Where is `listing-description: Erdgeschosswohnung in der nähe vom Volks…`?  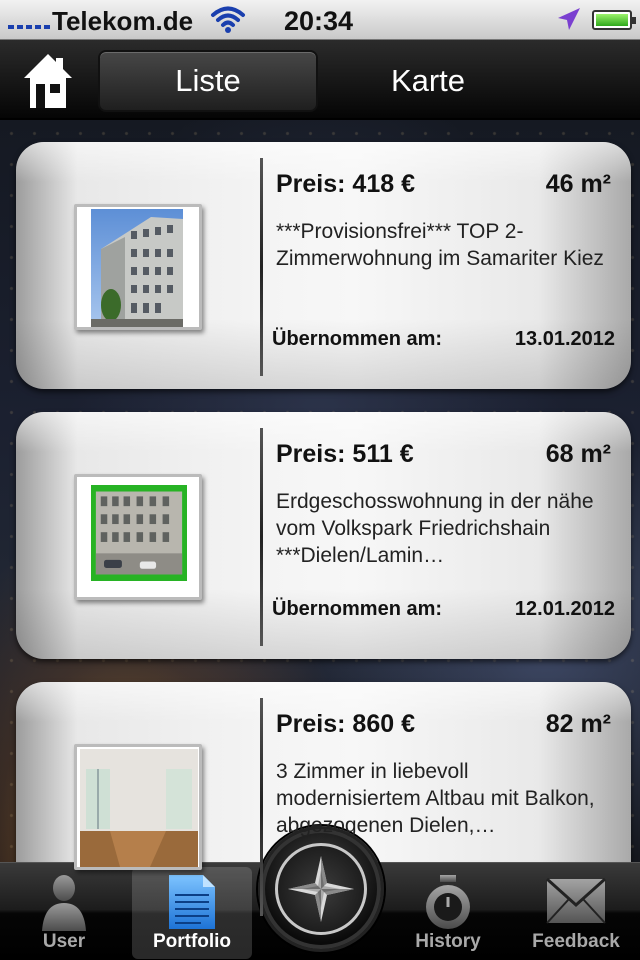
listing-description: Erdgeschosswohnung in der nähe vom Volks… is located at coordinates (435, 528).